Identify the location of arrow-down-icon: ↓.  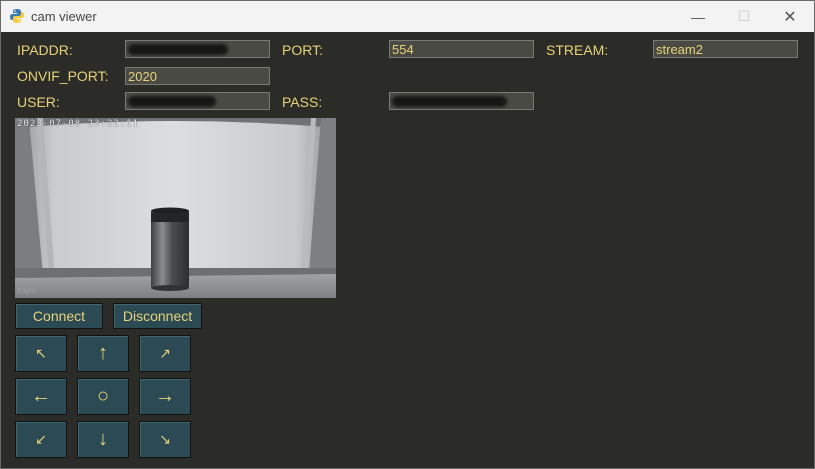
(103, 439).